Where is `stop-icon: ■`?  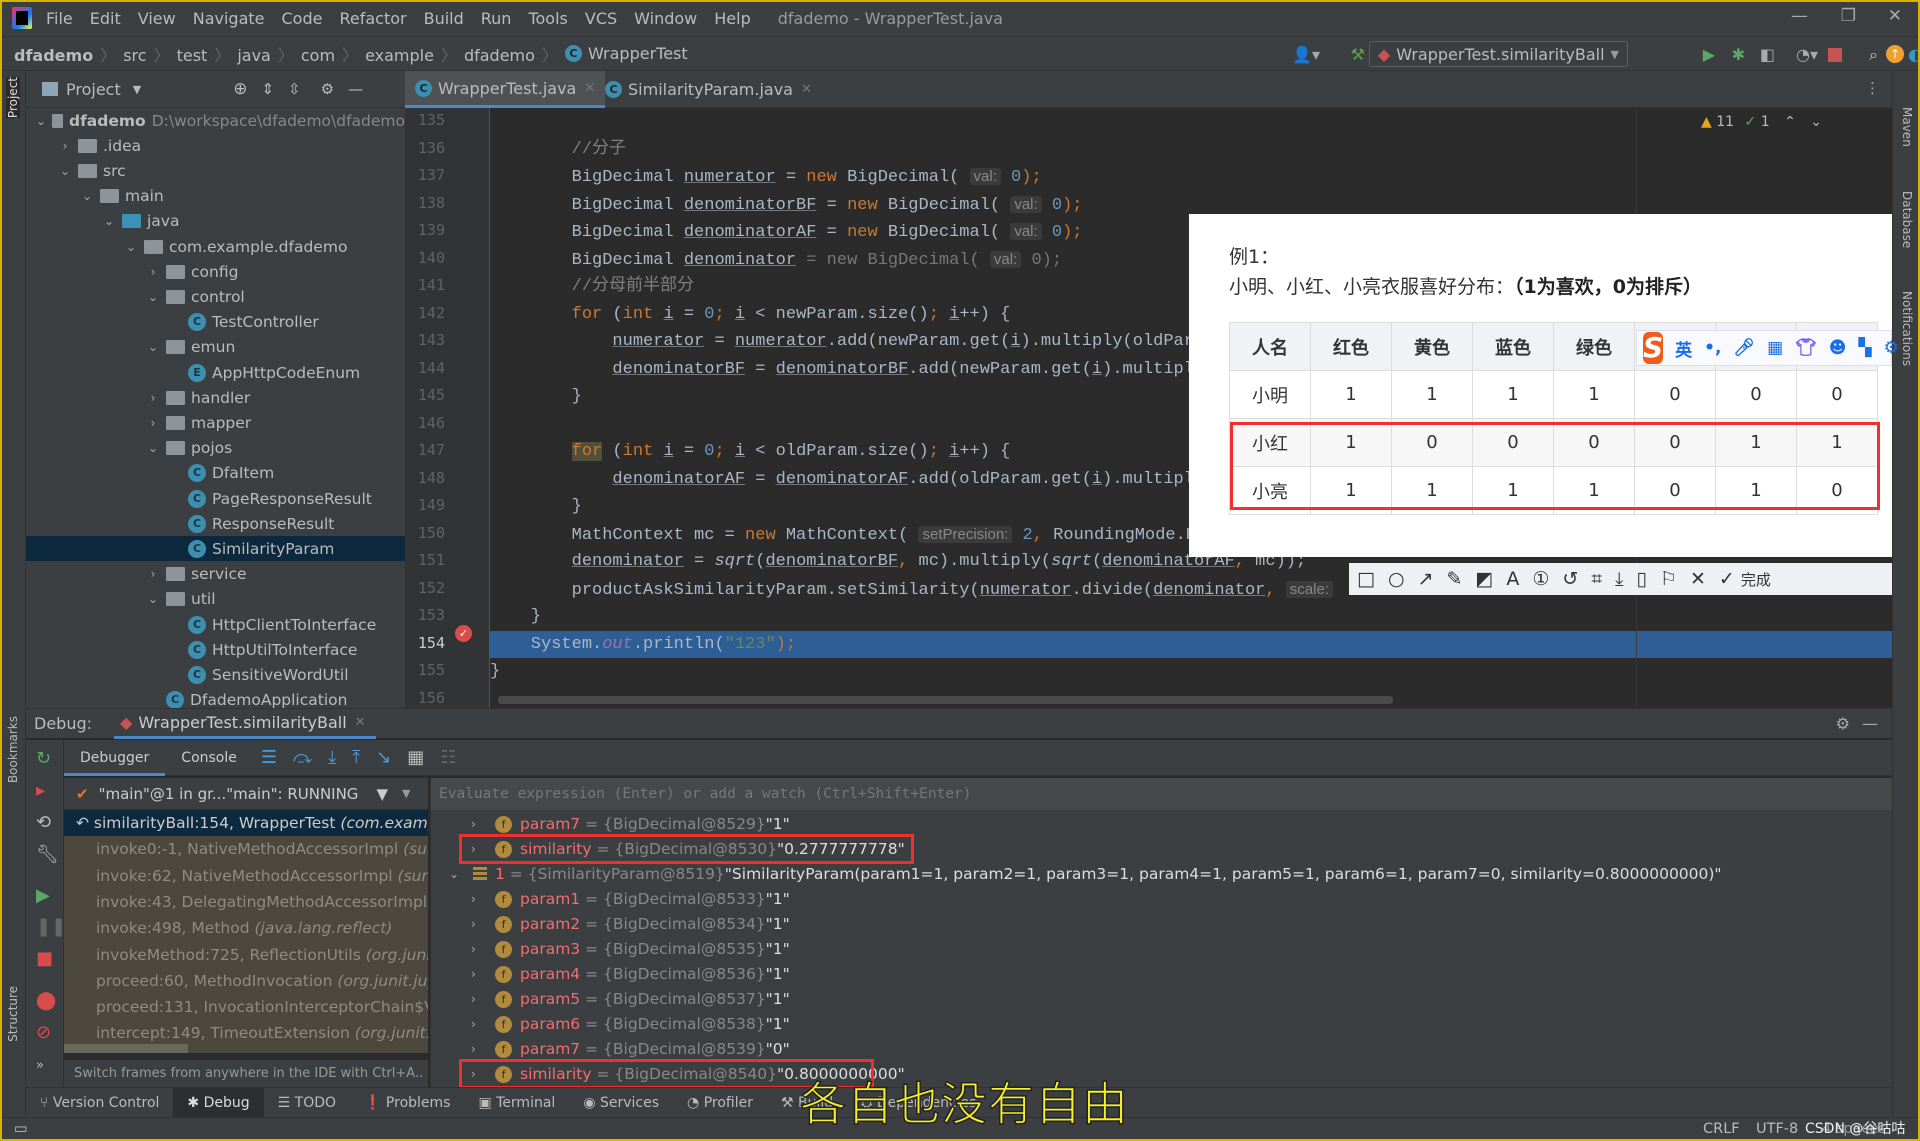
stop-icon: ■ is located at coordinates (44, 958).